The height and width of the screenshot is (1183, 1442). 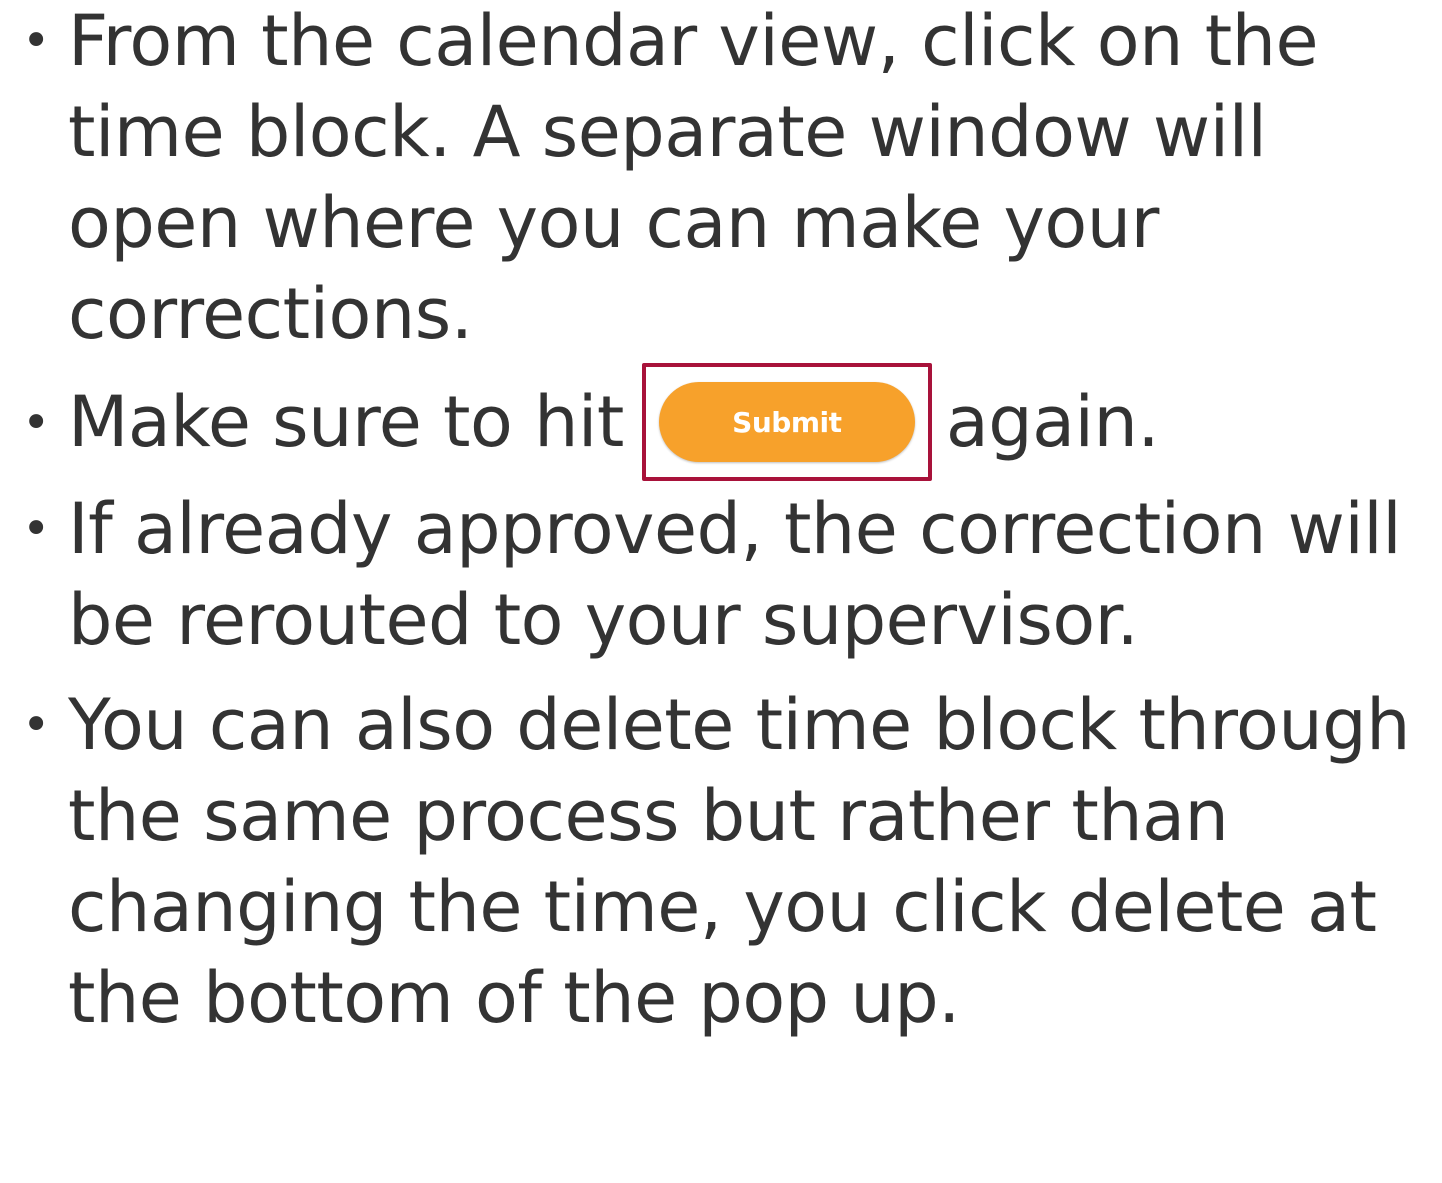 I want to click on bullet-text-after-button: again., so click(x=1052, y=421).